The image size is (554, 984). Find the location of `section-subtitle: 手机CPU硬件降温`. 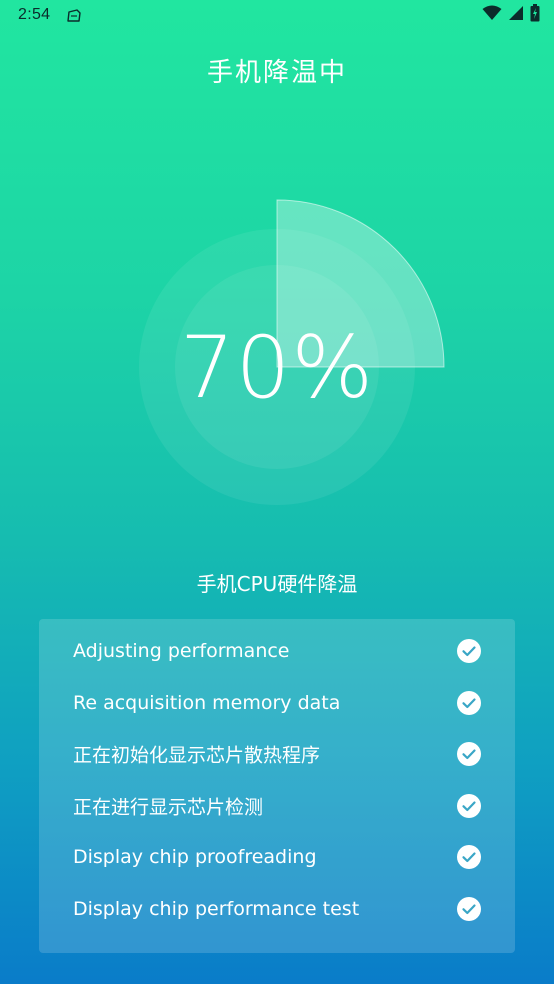

section-subtitle: 手机CPU硬件降温 is located at coordinates (277, 584).